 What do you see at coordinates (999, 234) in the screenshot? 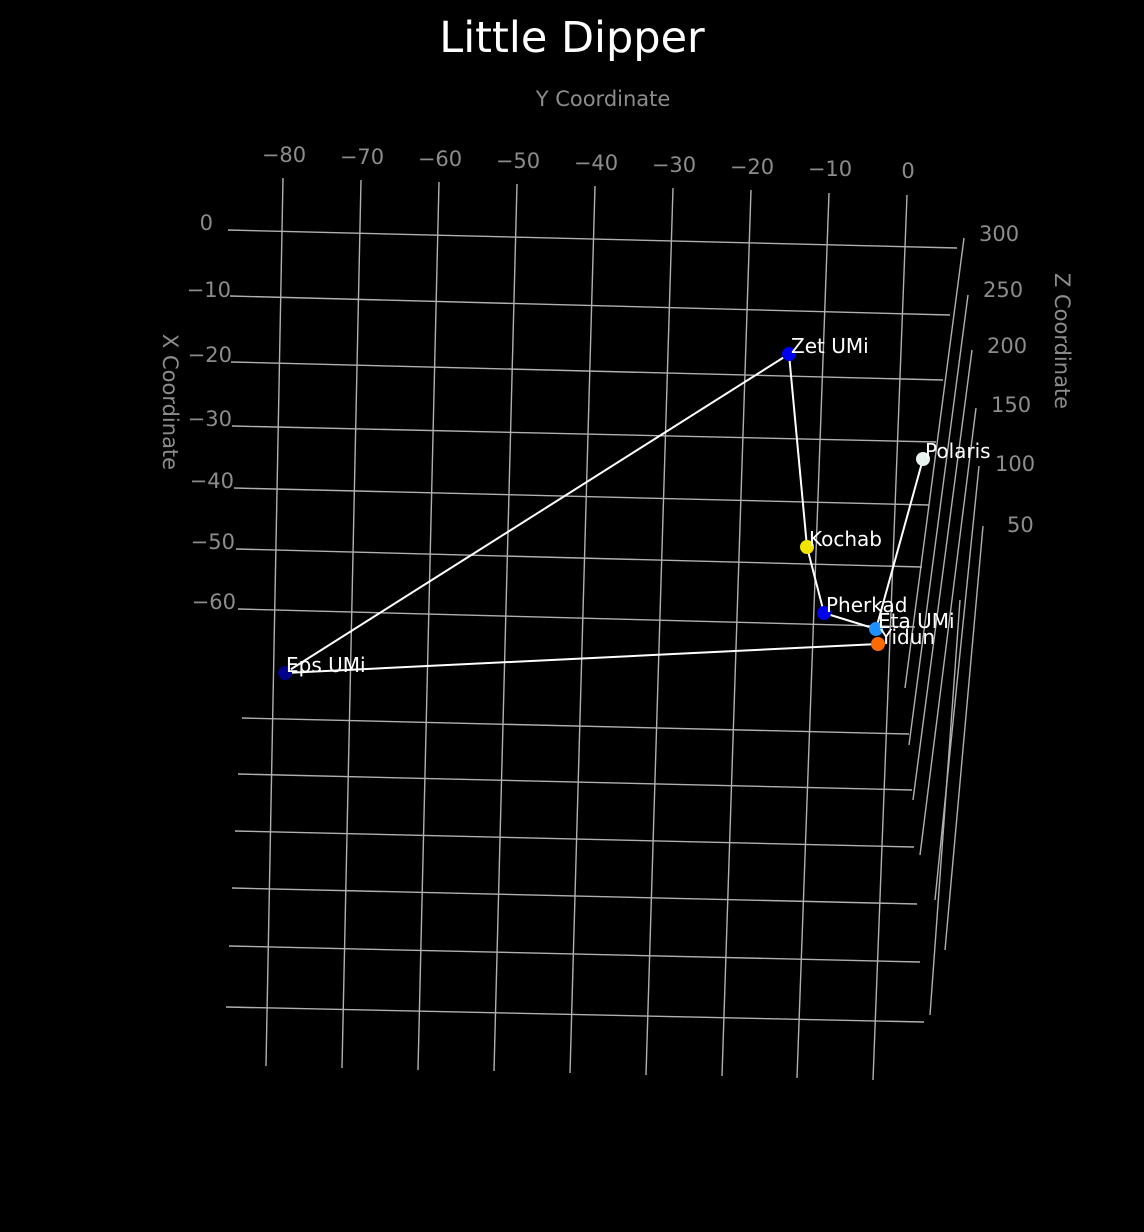
I see `z-tick-label: 300` at bounding box center [999, 234].